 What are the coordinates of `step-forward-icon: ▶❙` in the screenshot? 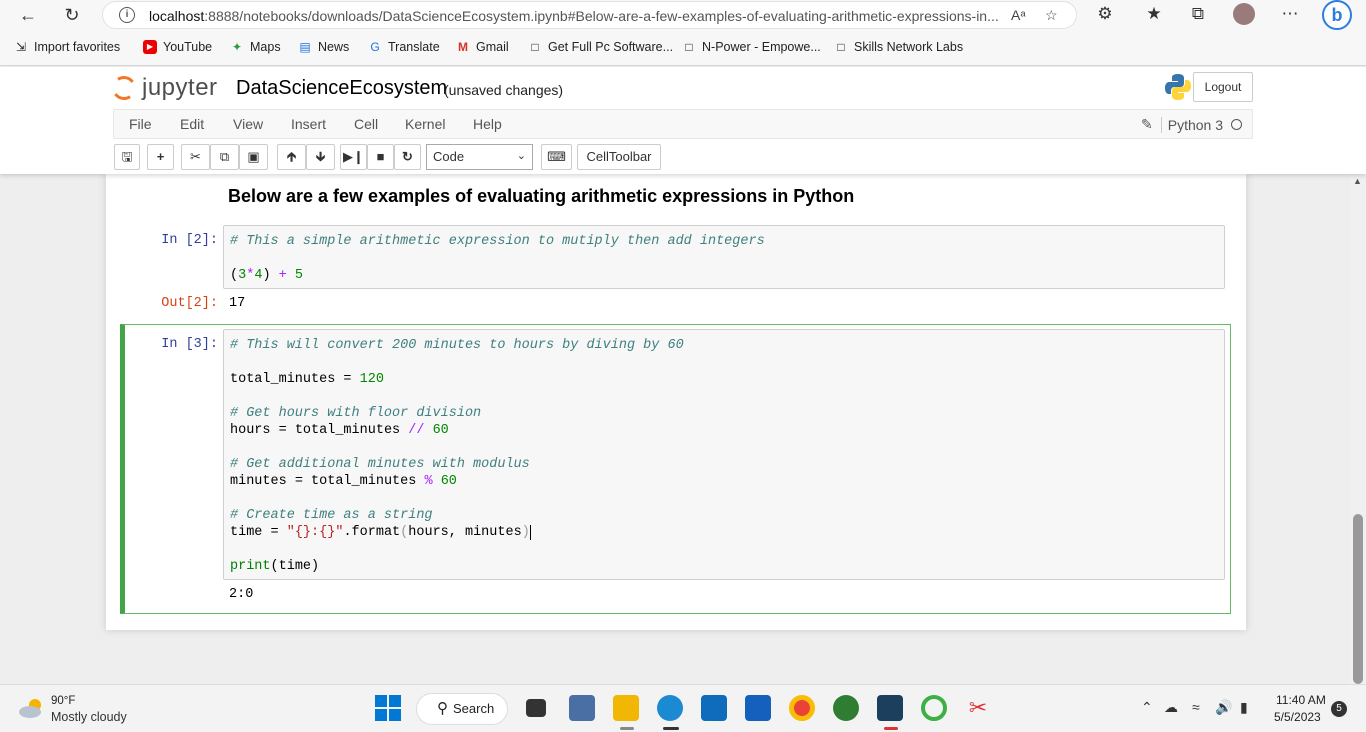 It's located at (353, 156).